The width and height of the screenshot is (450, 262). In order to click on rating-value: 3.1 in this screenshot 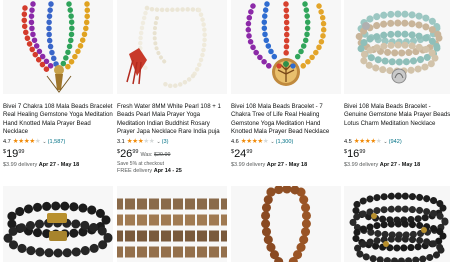, I will do `click(121, 141)`.